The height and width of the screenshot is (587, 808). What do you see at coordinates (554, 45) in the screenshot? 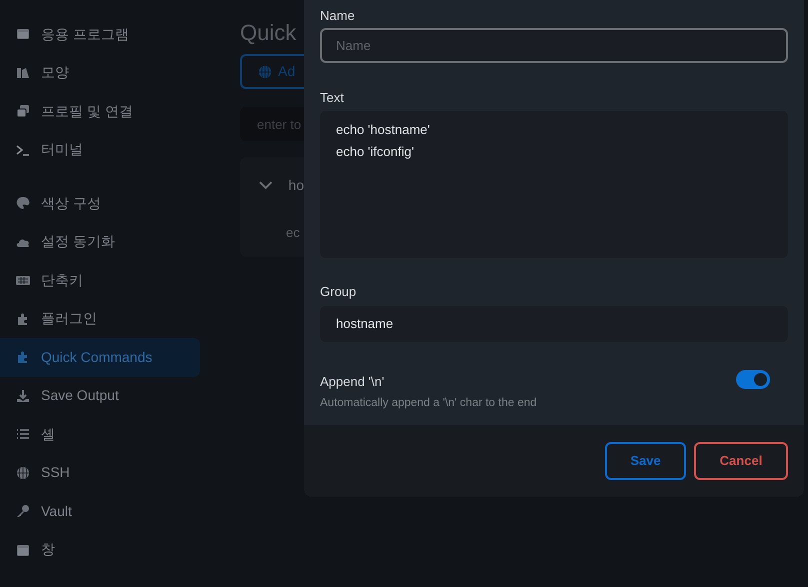
I see `name-field: Name` at bounding box center [554, 45].